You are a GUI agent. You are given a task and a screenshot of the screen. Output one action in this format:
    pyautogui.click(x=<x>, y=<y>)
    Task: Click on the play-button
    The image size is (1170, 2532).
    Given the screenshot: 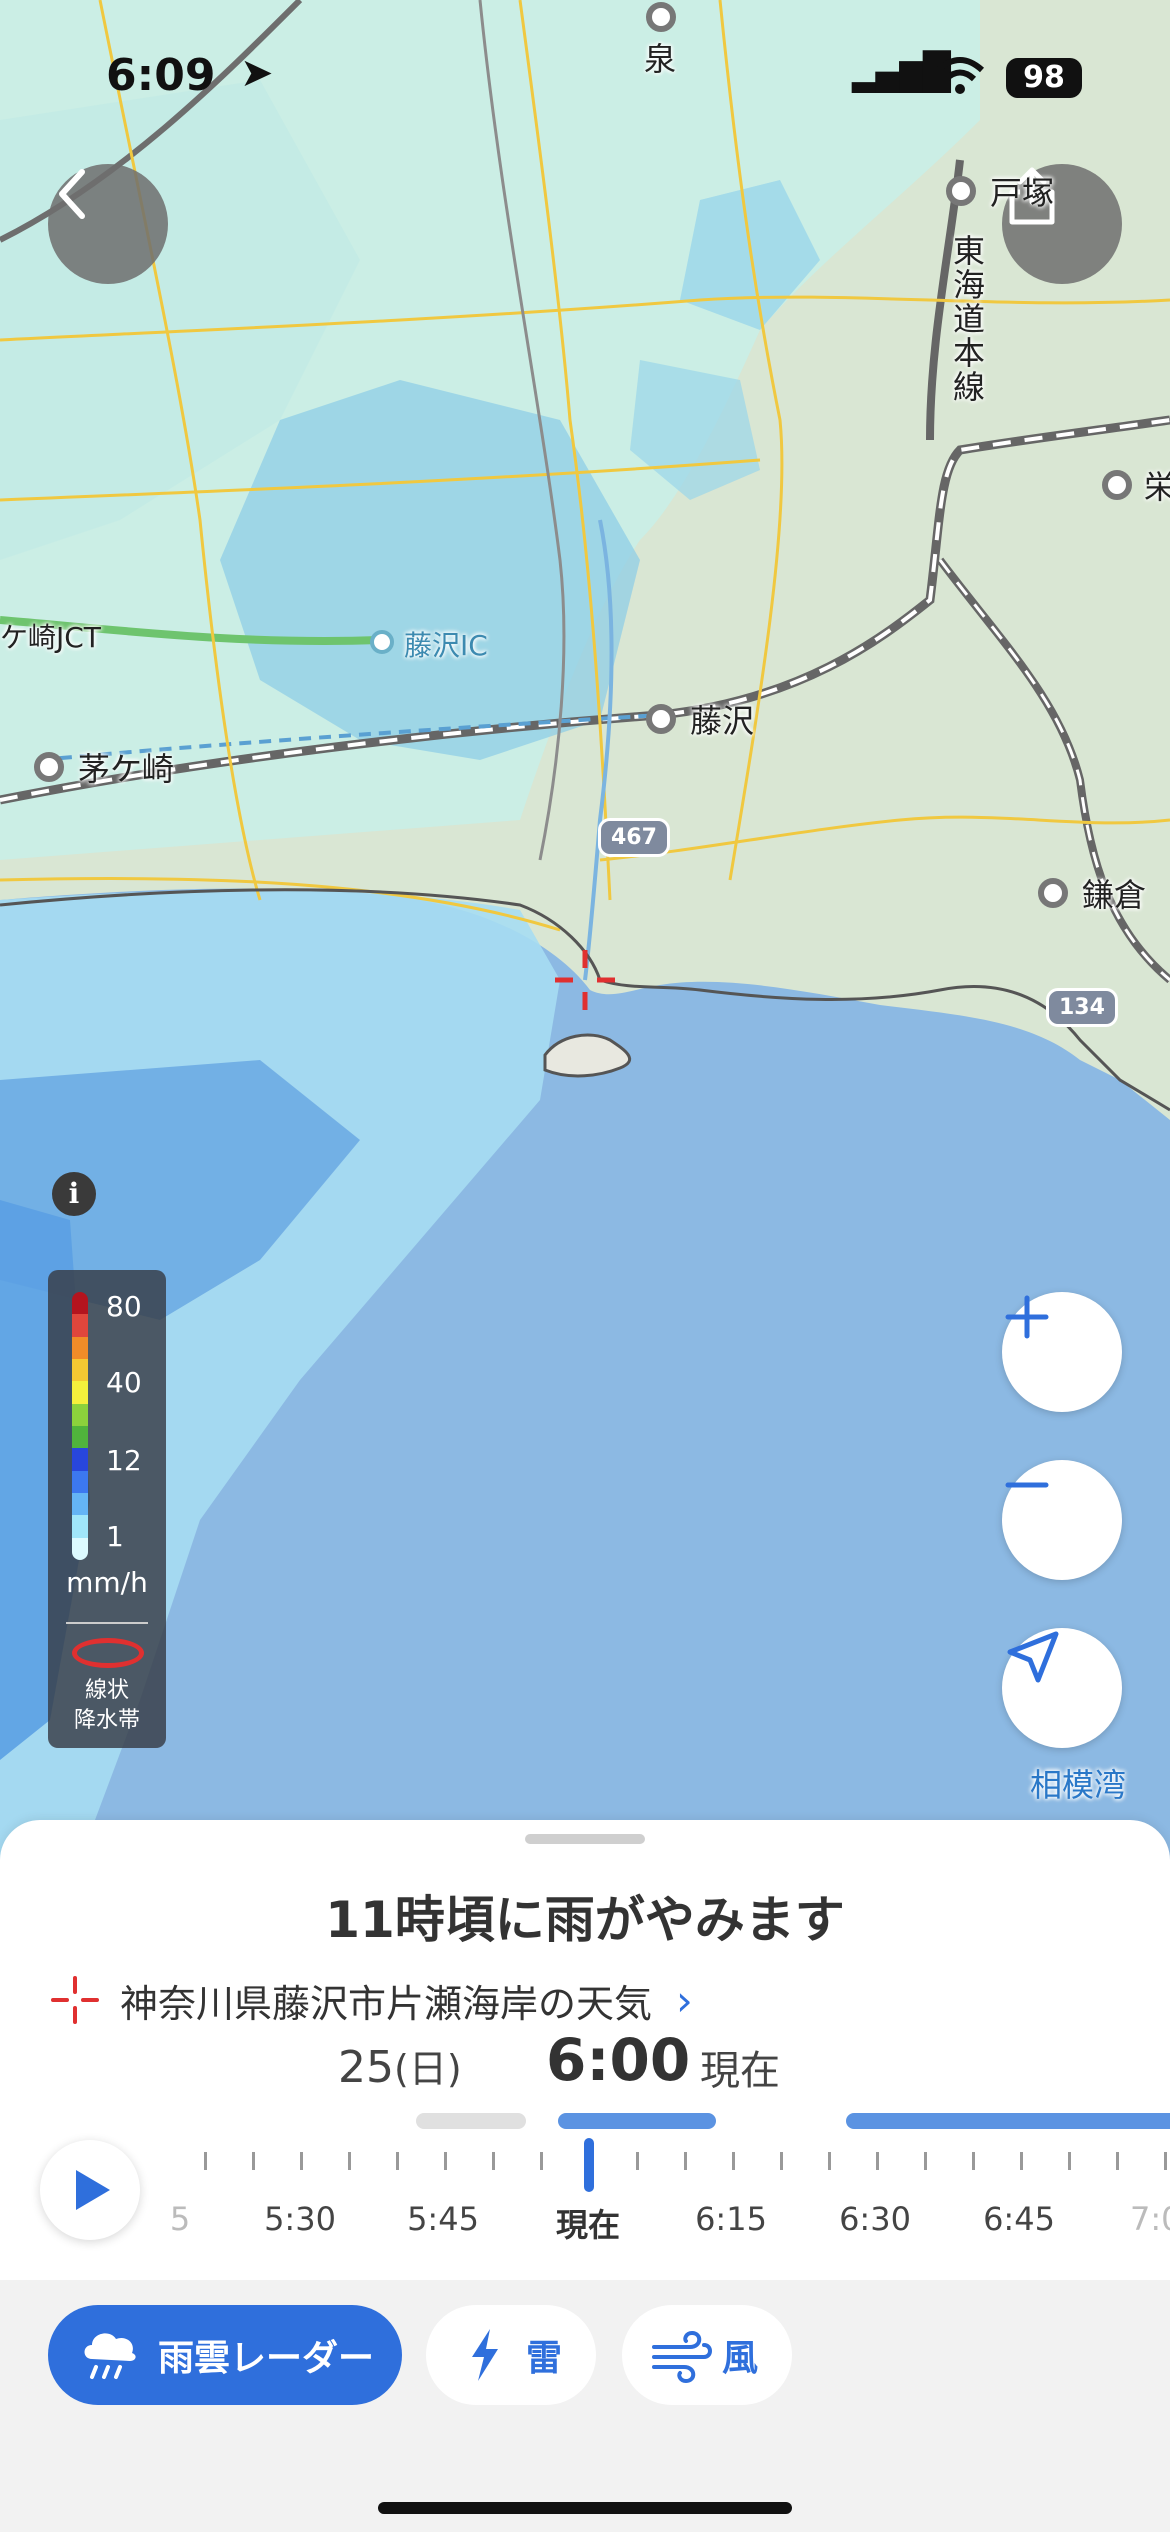 What is the action you would take?
    pyautogui.click(x=90, y=2190)
    